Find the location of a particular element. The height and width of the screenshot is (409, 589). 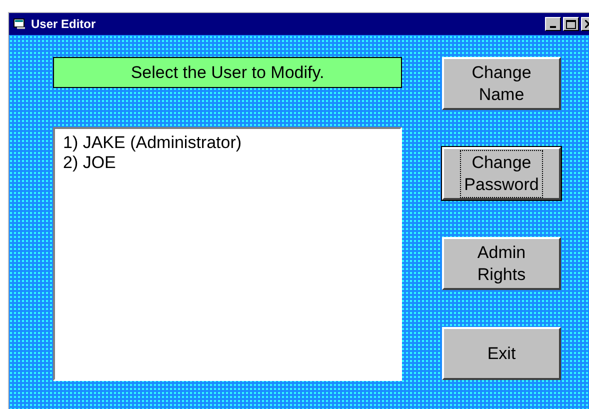

maximize-icon is located at coordinates (571, 24).